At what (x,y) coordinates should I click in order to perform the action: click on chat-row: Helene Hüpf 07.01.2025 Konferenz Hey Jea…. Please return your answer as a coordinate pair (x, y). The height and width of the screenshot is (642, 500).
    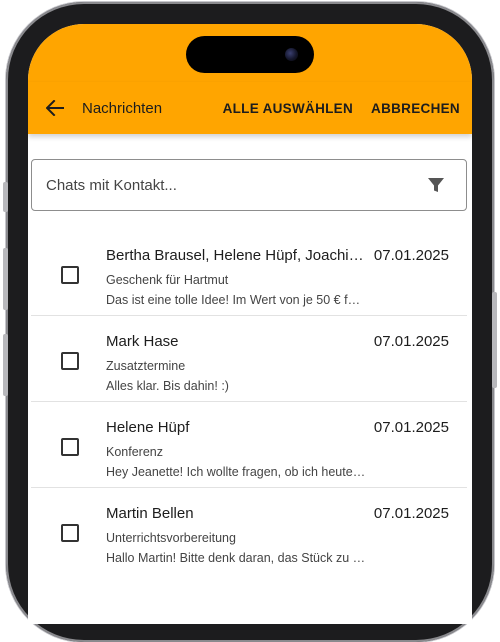
    Looking at the image, I should click on (249, 445).